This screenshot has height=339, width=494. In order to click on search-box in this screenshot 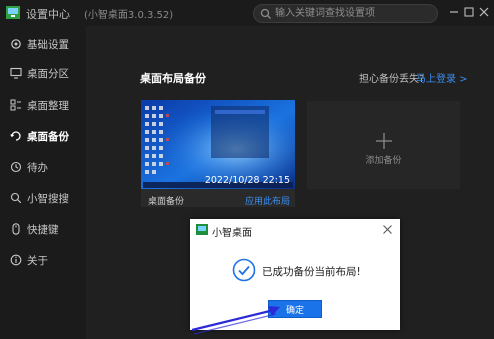, I will do `click(345, 13)`.